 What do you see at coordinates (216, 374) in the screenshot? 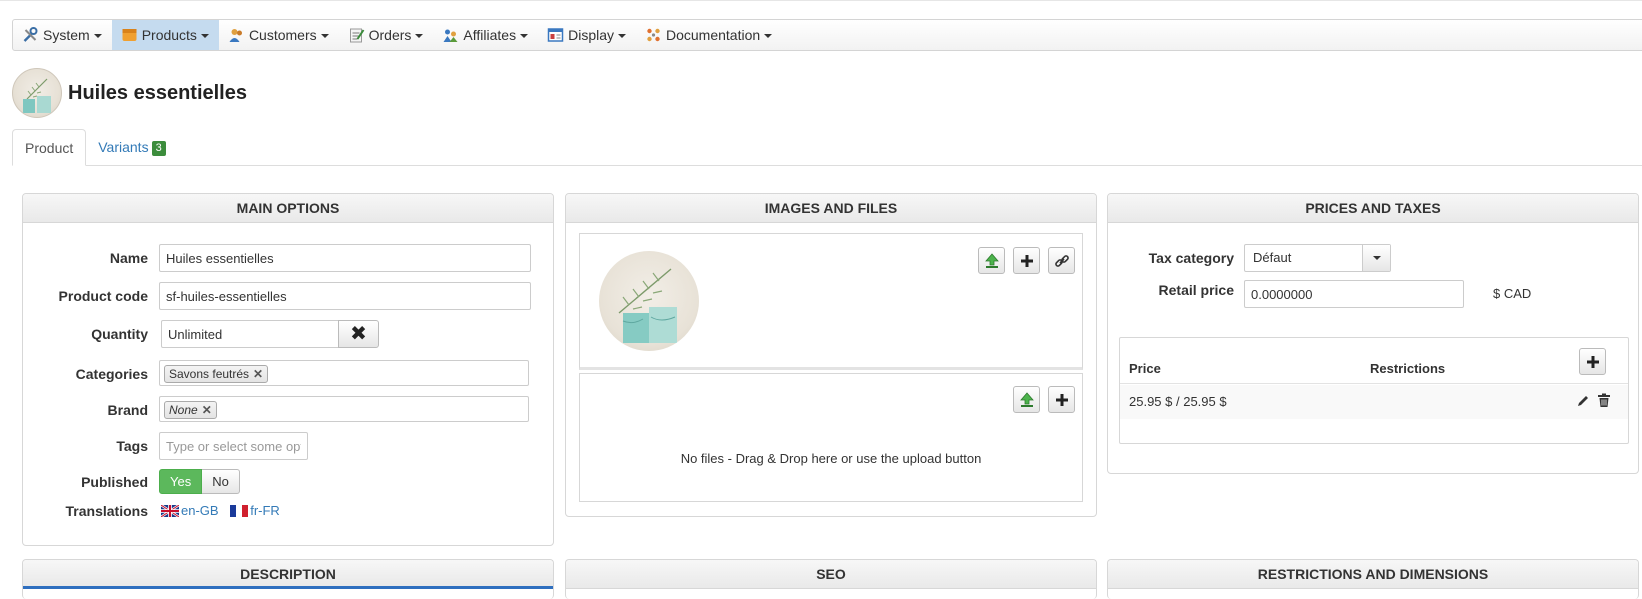
I see `category-chip: Savons feutrés ✕` at bounding box center [216, 374].